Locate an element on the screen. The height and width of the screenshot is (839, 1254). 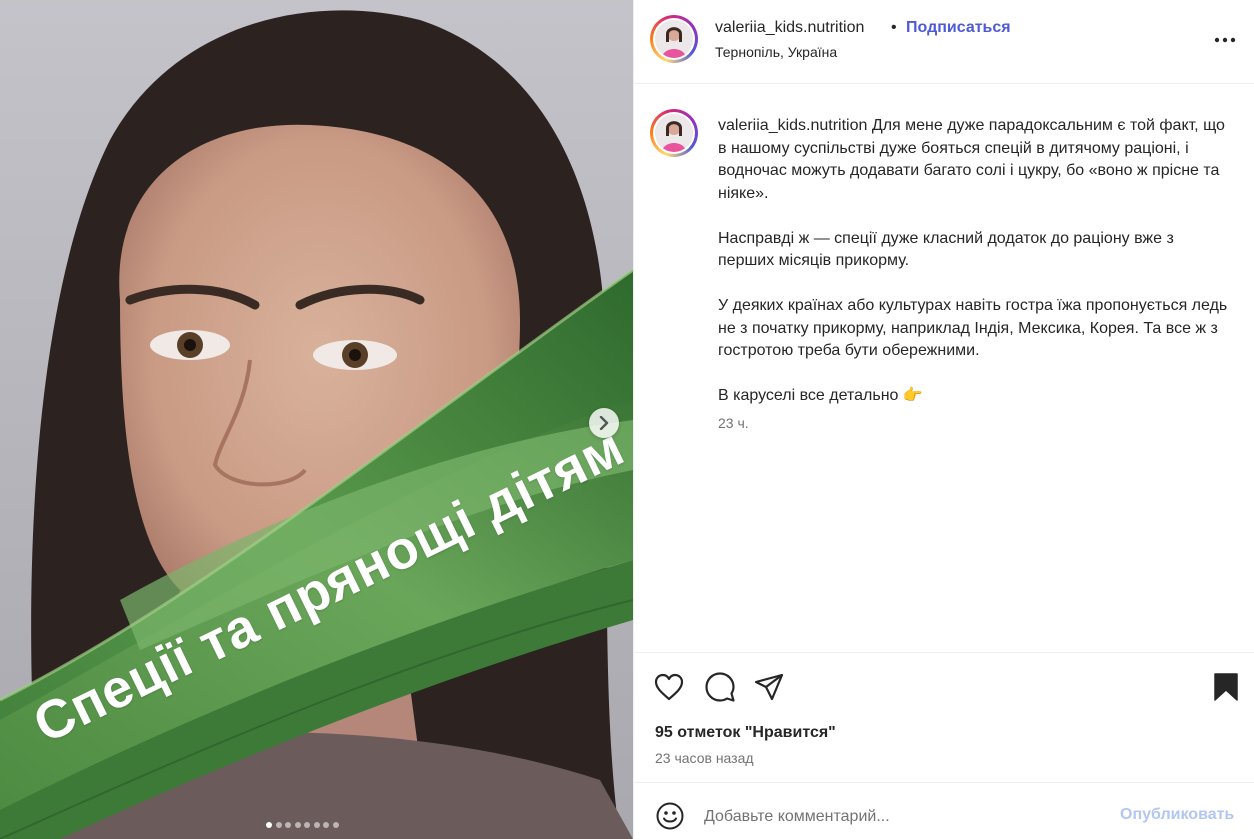
chevron-right-icon is located at coordinates (604, 423).